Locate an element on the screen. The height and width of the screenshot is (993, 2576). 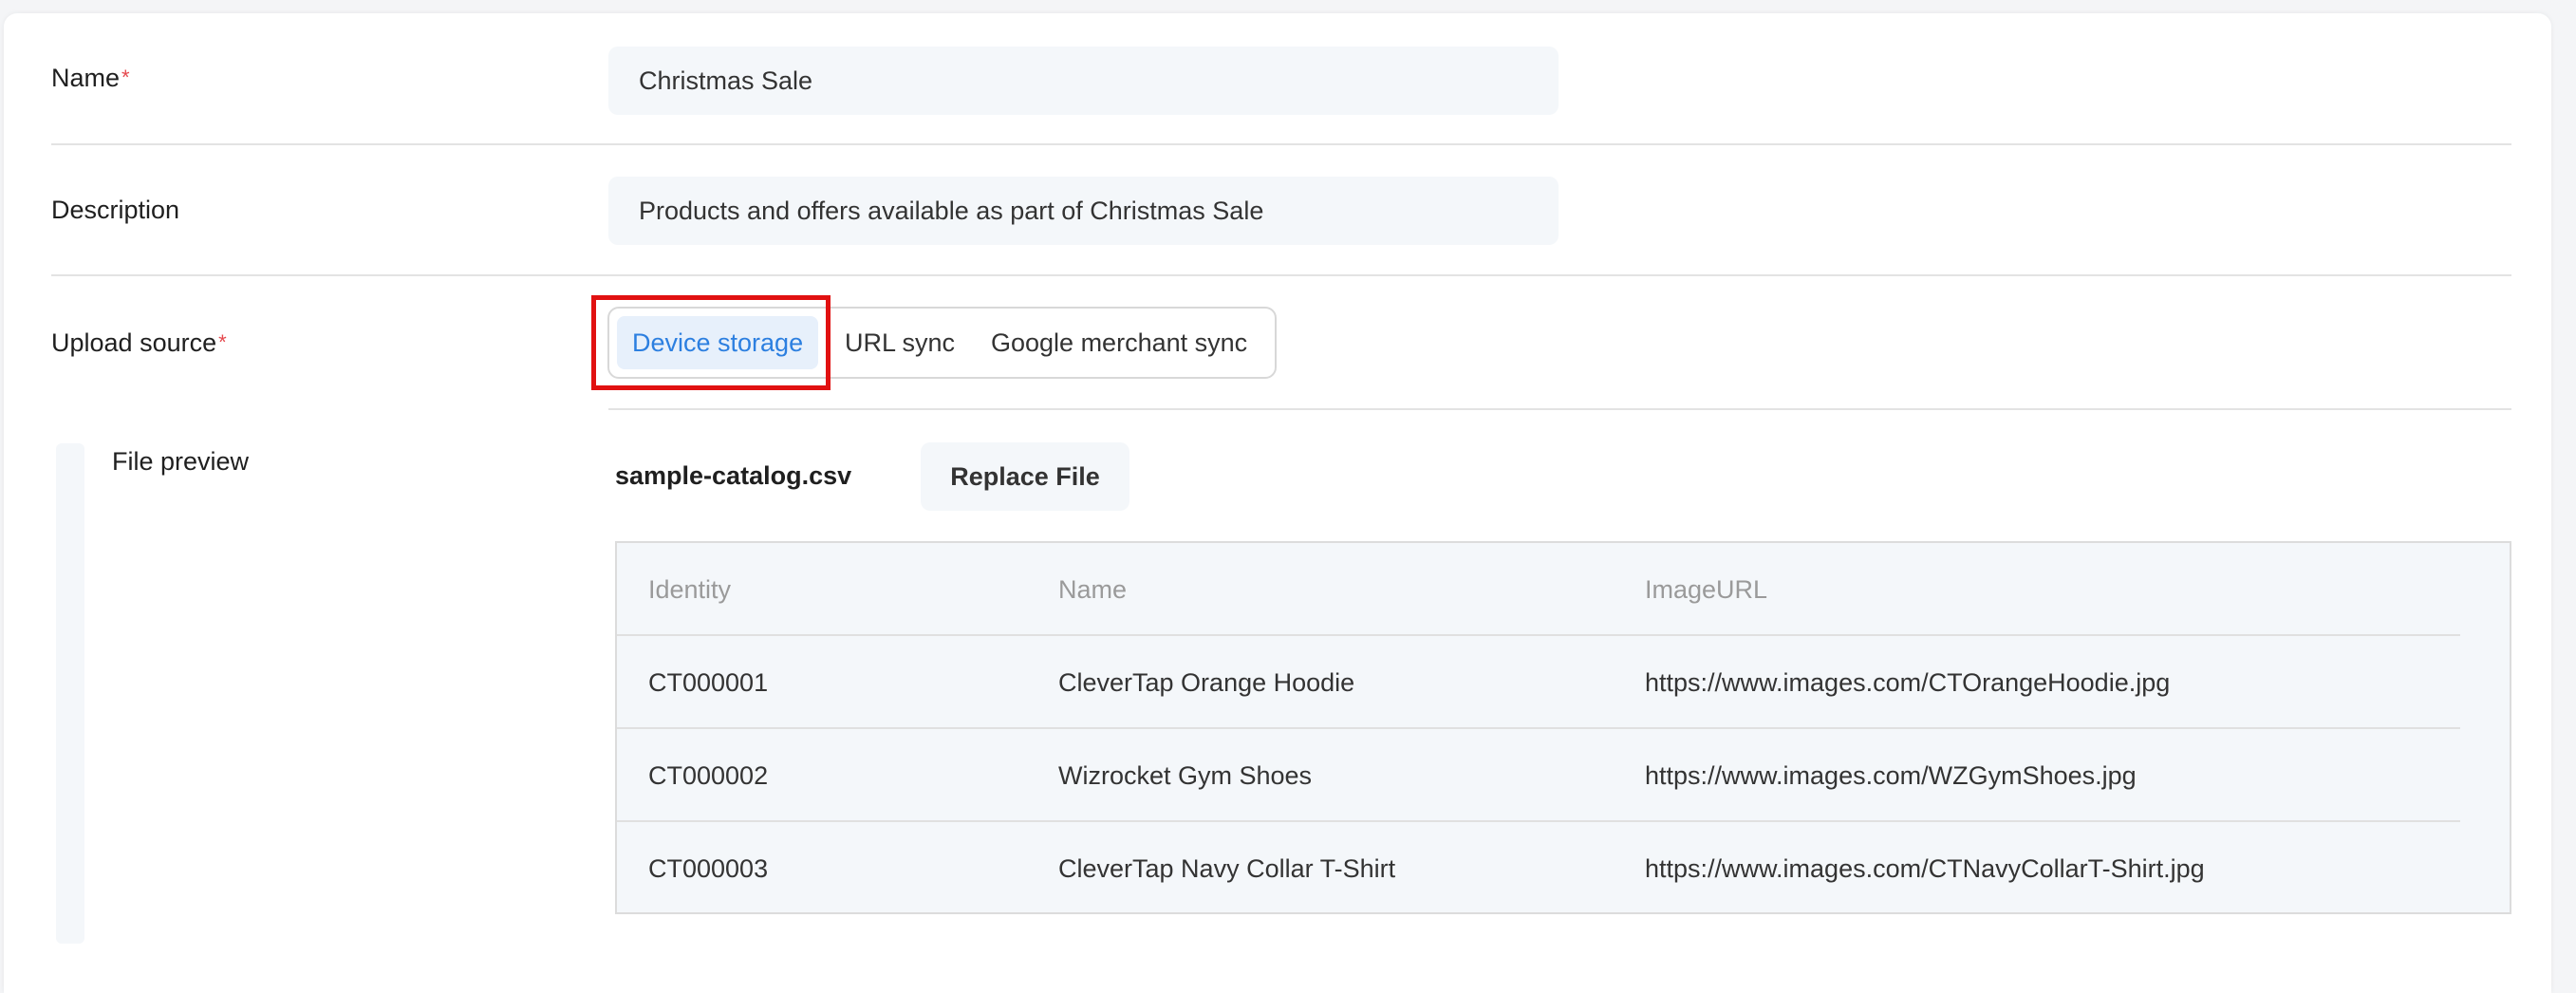
replace-file-button: Replace File is located at coordinates (1025, 476).